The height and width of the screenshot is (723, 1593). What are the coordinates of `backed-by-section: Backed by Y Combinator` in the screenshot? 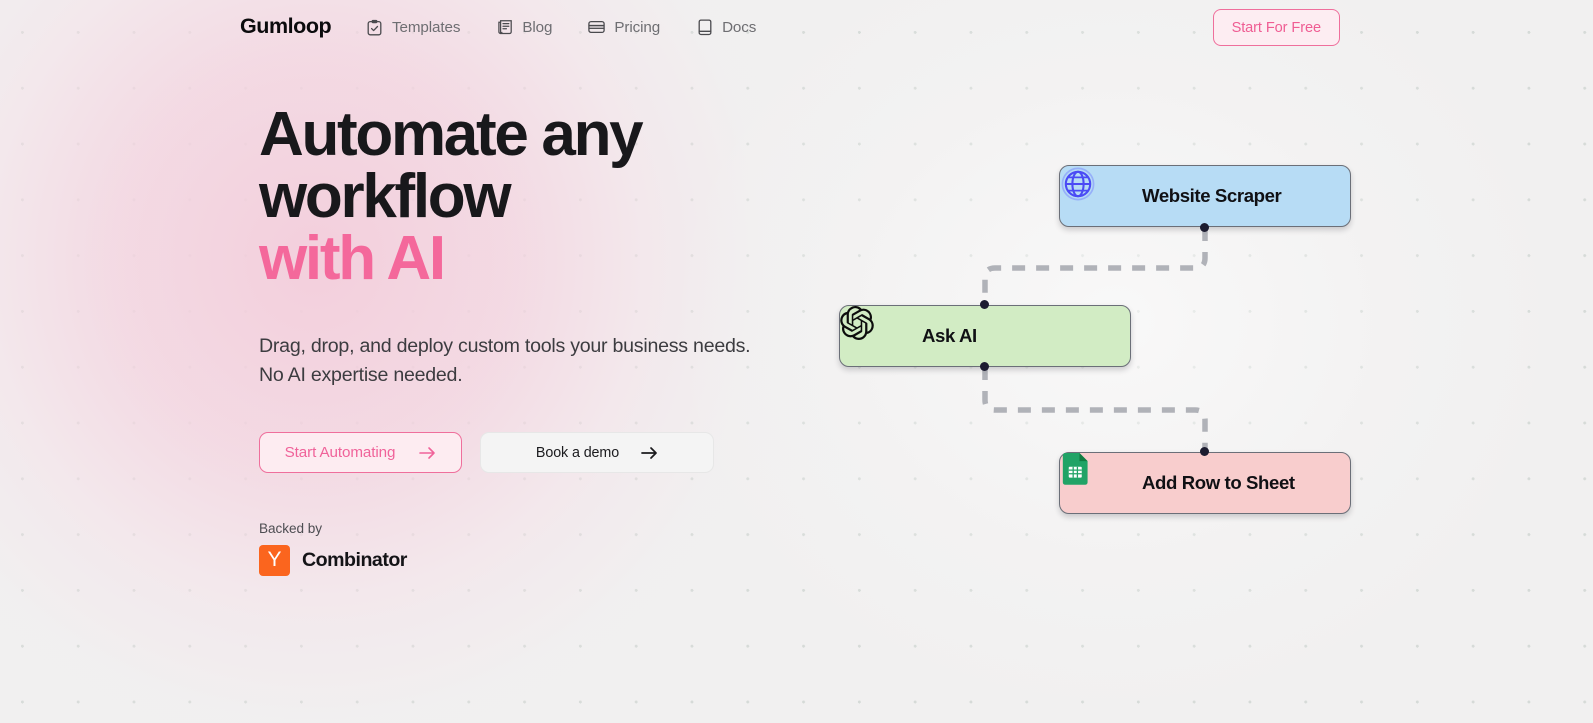 It's located at (619, 548).